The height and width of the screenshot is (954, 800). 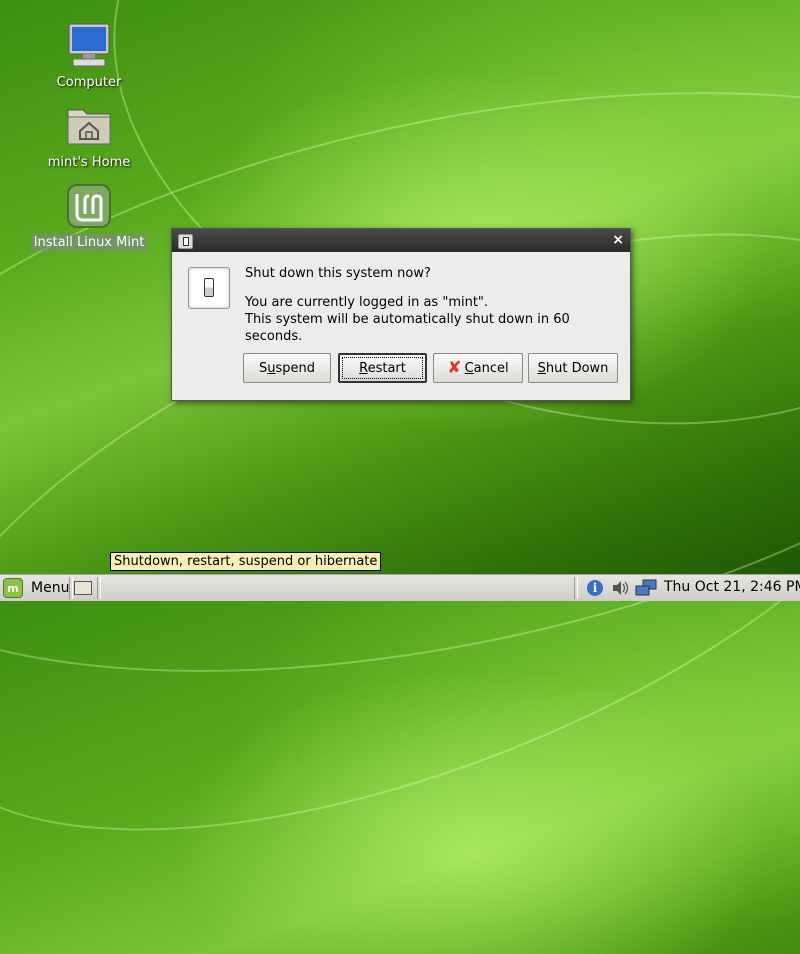 I want to click on cancel-button: ✘ Cancel, so click(x=478, y=368).